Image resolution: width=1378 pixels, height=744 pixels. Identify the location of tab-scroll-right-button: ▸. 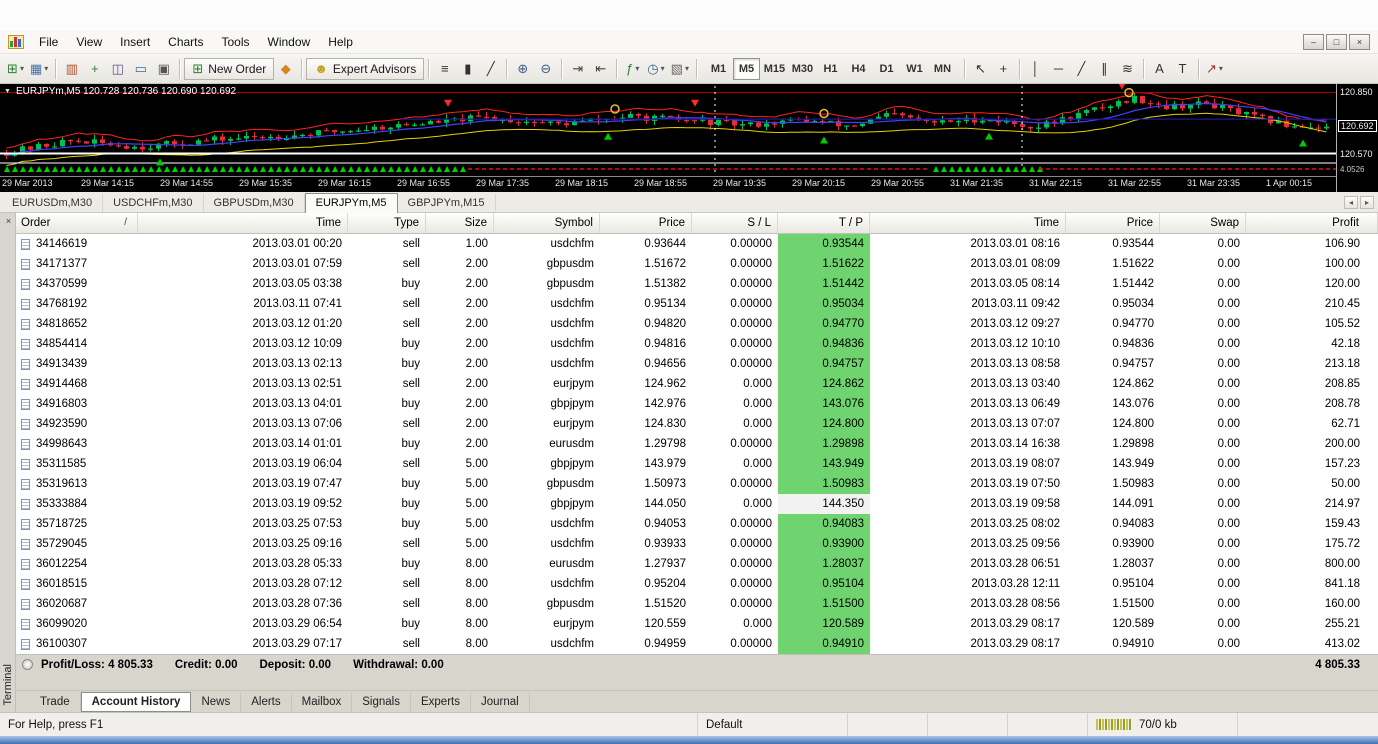
(1367, 202).